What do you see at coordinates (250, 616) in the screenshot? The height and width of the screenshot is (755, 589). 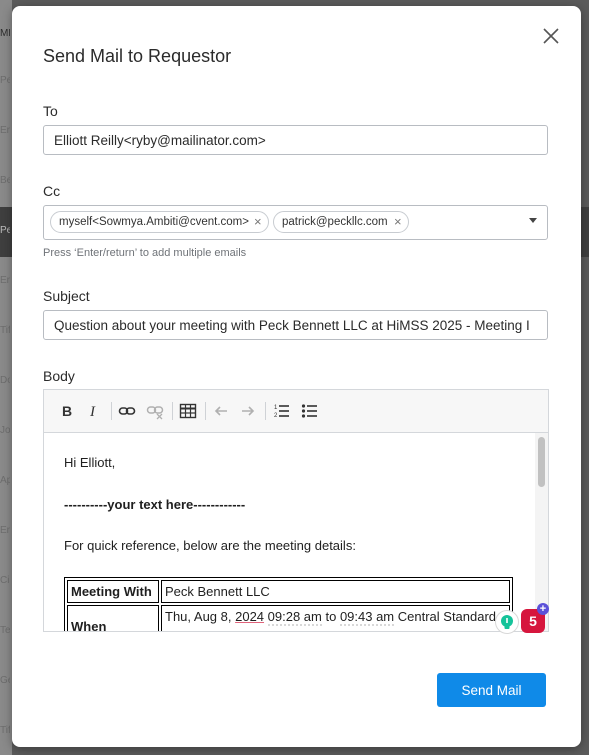 I see `when-year: 2024` at bounding box center [250, 616].